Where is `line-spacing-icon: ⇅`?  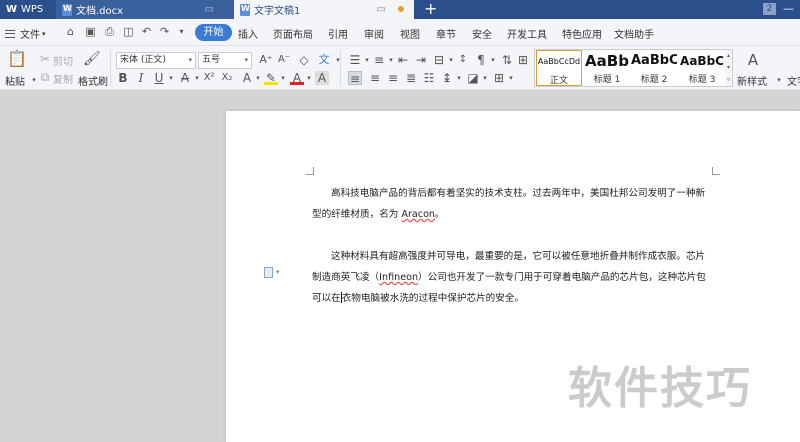 line-spacing-icon: ⇅ is located at coordinates (507, 60).